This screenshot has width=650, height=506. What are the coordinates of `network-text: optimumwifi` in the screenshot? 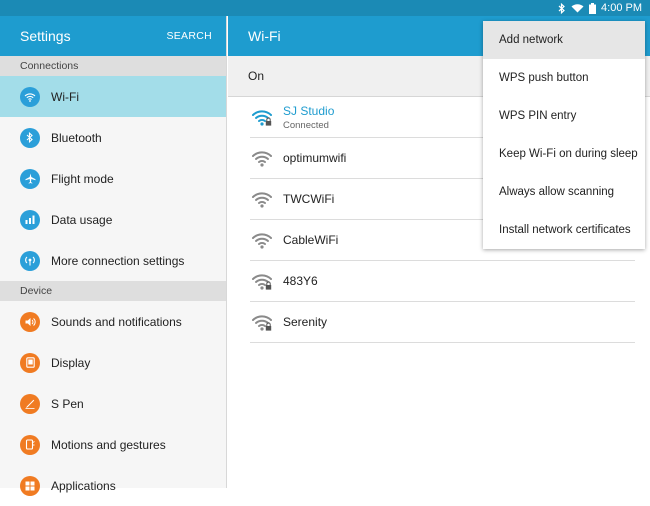 It's located at (314, 158).